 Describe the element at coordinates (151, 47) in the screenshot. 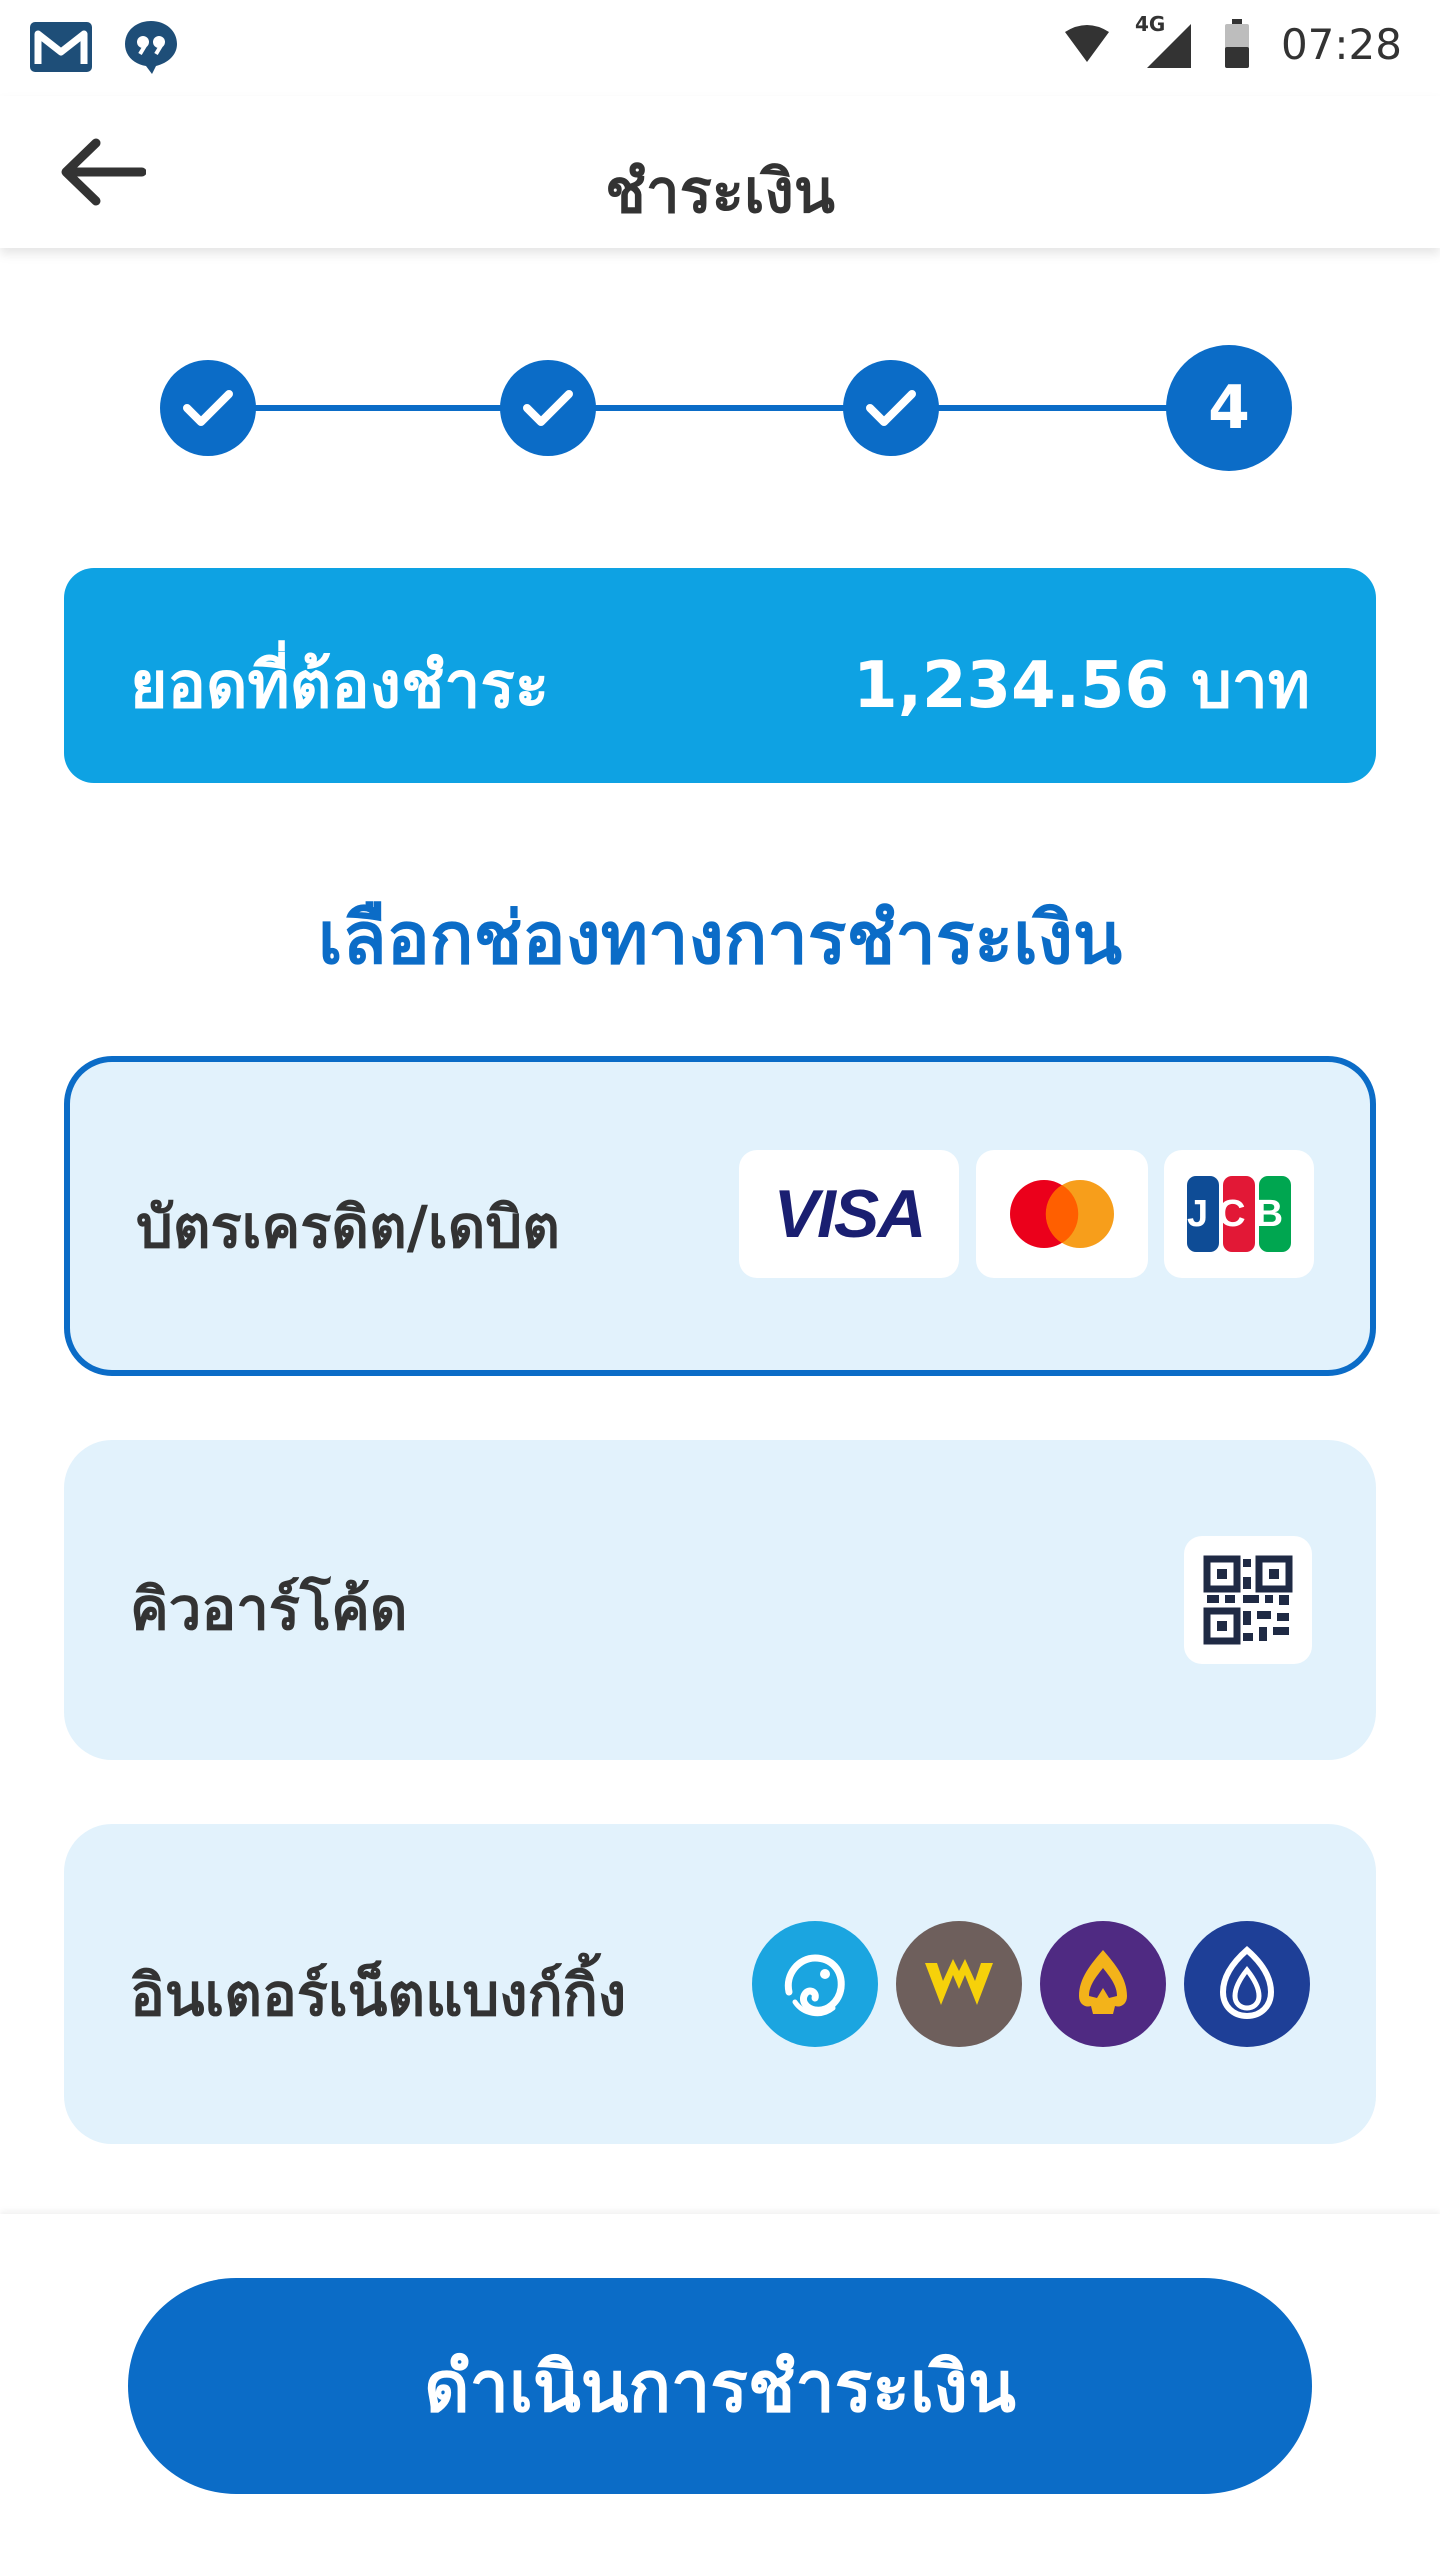

I see `quote-message-icon` at that location.